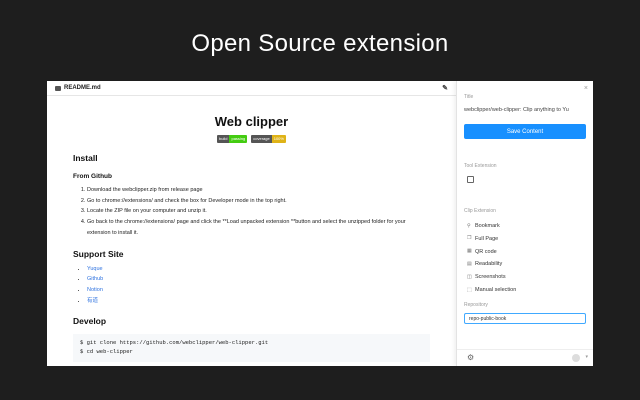  I want to click on repository-label: Repository, so click(476, 305).